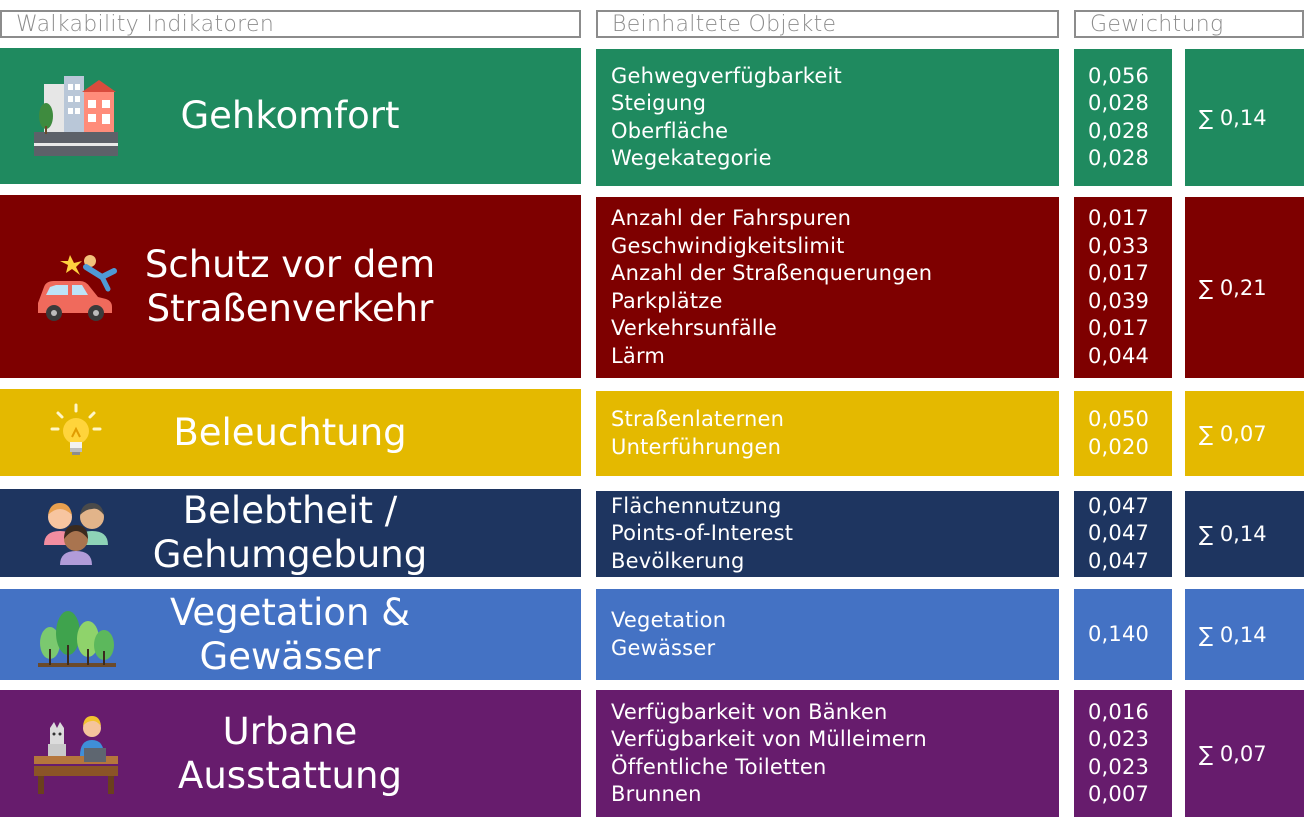  Describe the element at coordinates (290, 554) in the screenshot. I see `indicator-title-line: Gehumgebung` at that location.